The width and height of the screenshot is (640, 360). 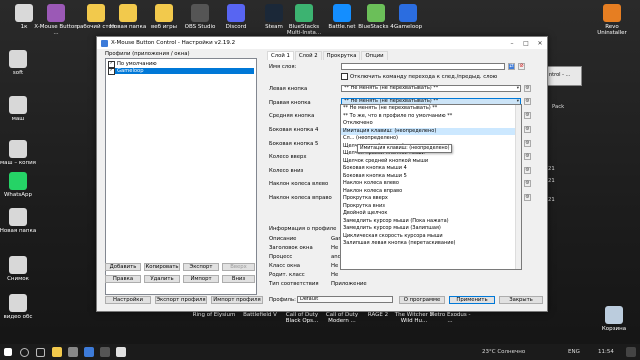 What do you see at coordinates (374, 55) in the screenshot?
I see `tab-options: Опции` at bounding box center [374, 55].